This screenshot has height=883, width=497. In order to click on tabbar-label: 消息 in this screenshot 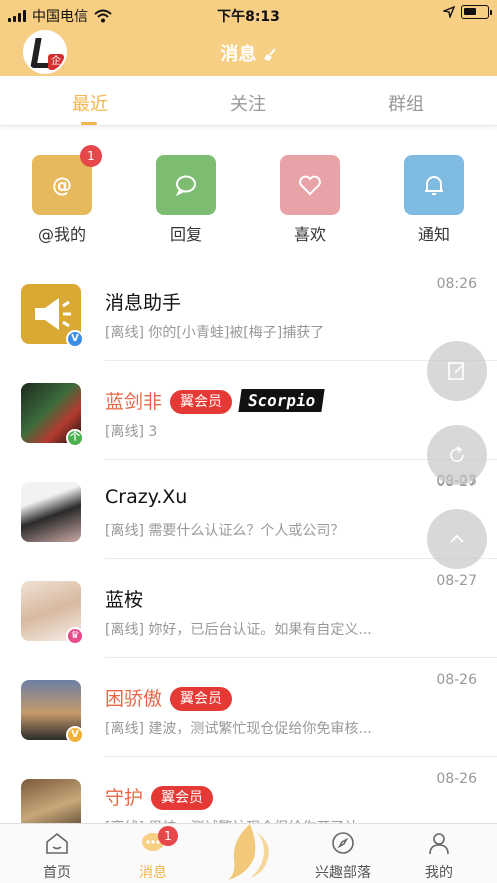, I will do `click(153, 873)`.